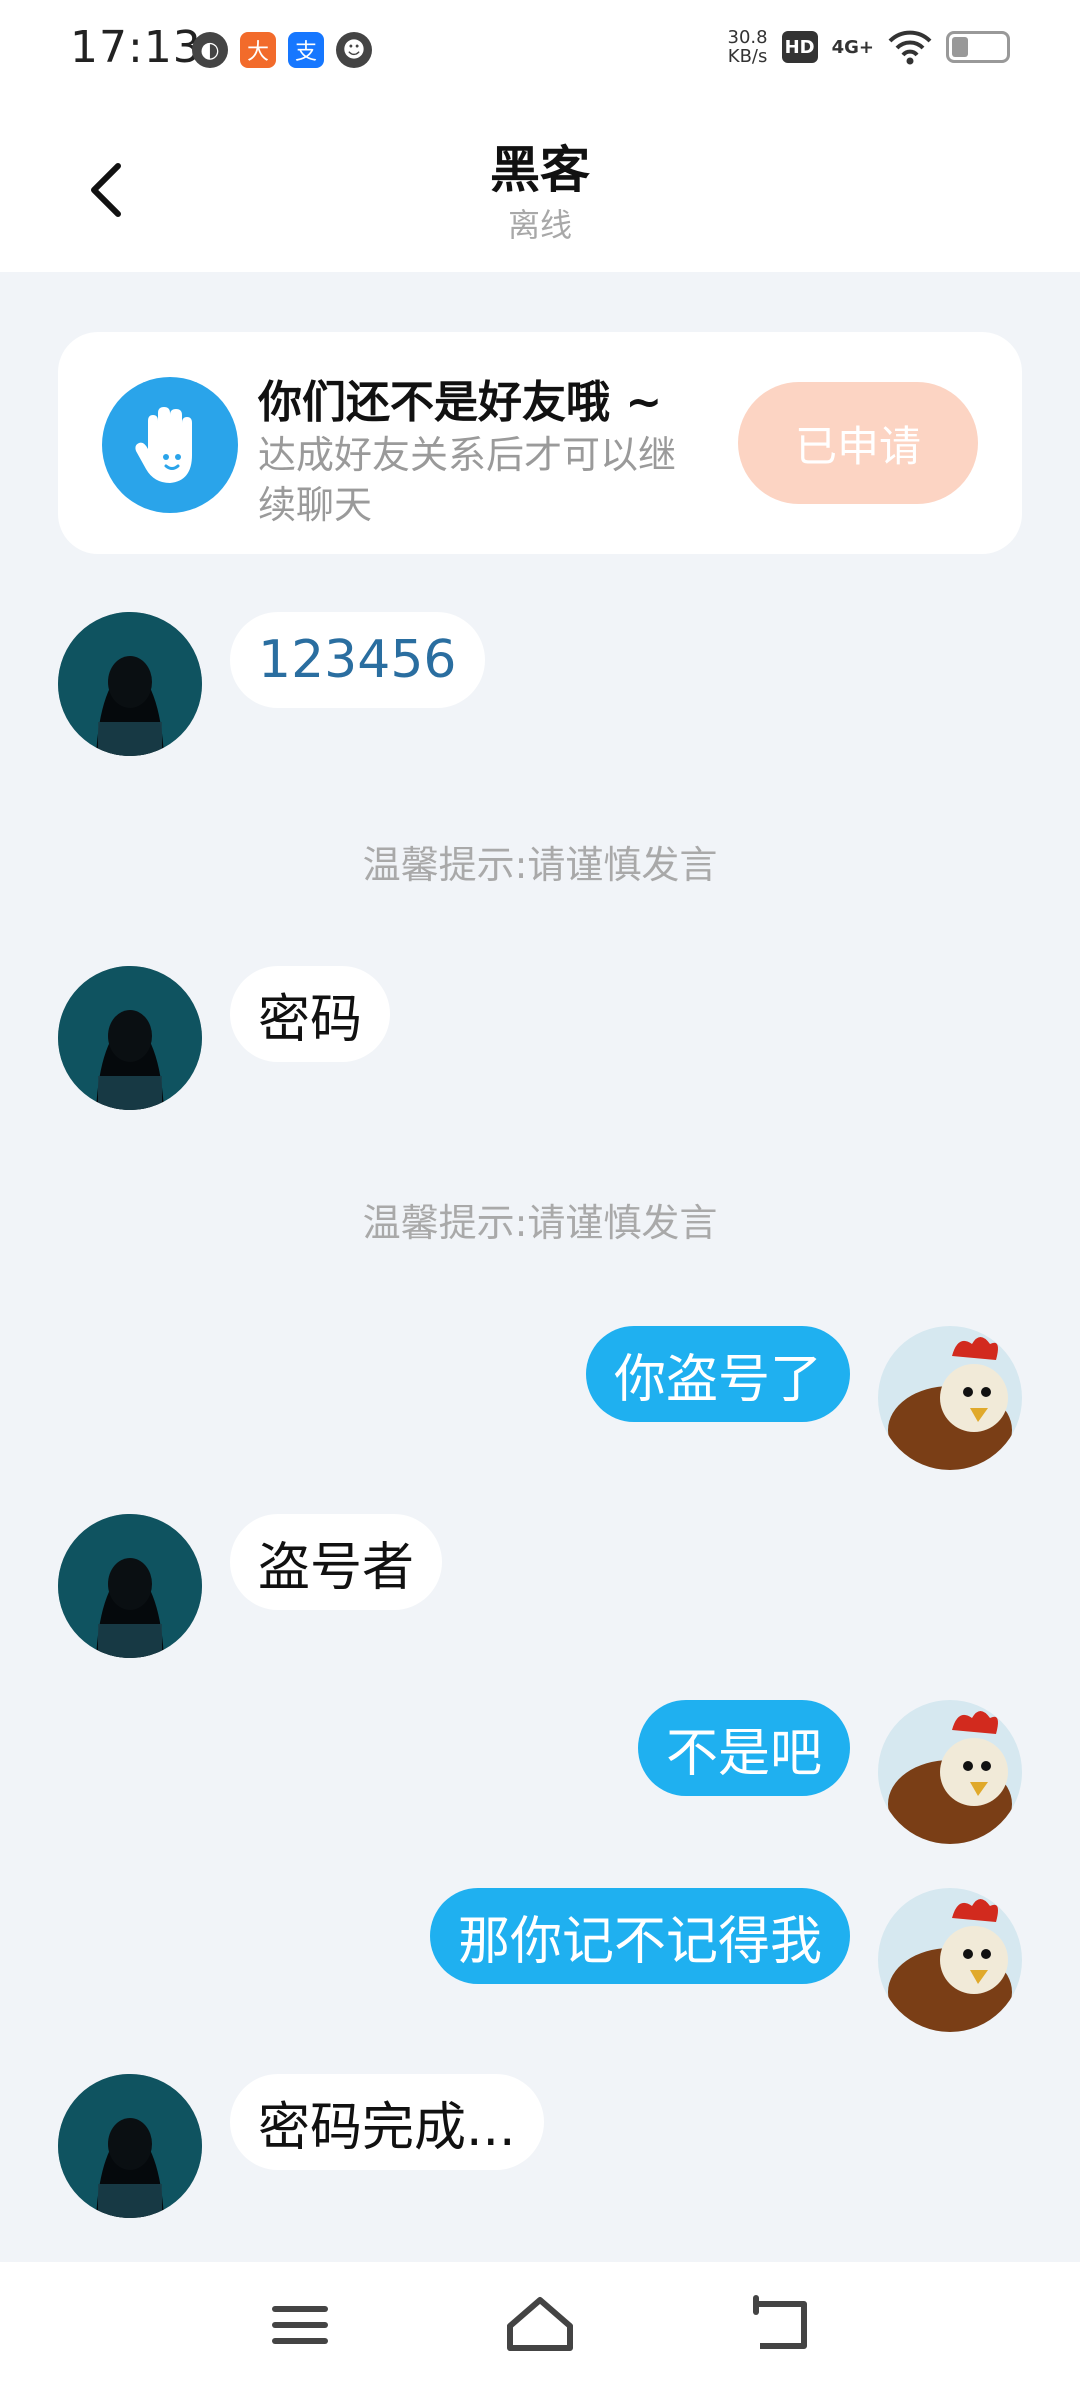 The width and height of the screenshot is (1080, 2388). I want to click on system-nav-bar, so click(540, 2325).